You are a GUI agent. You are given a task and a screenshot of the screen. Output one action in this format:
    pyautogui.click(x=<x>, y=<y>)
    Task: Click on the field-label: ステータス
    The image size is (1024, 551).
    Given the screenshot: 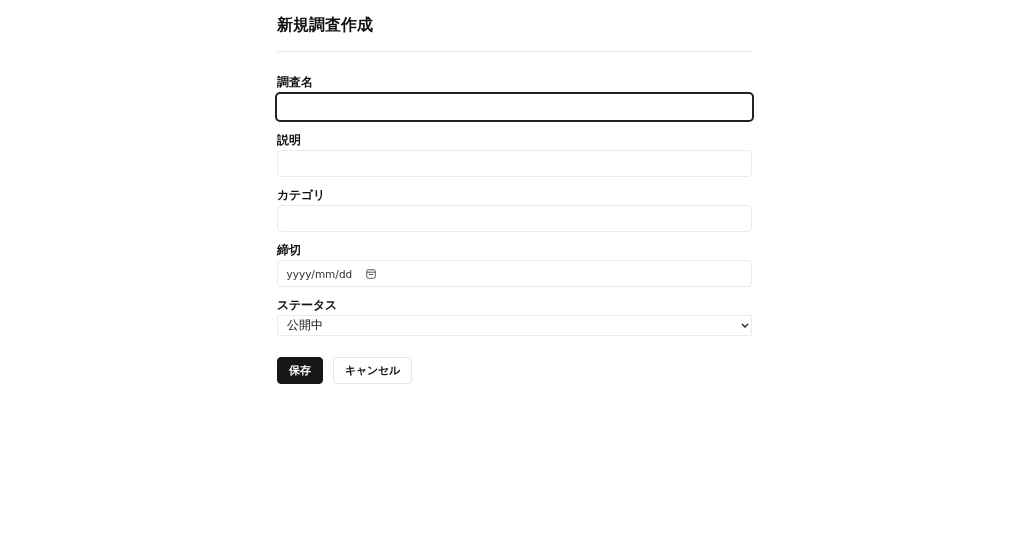 What is the action you would take?
    pyautogui.click(x=307, y=305)
    